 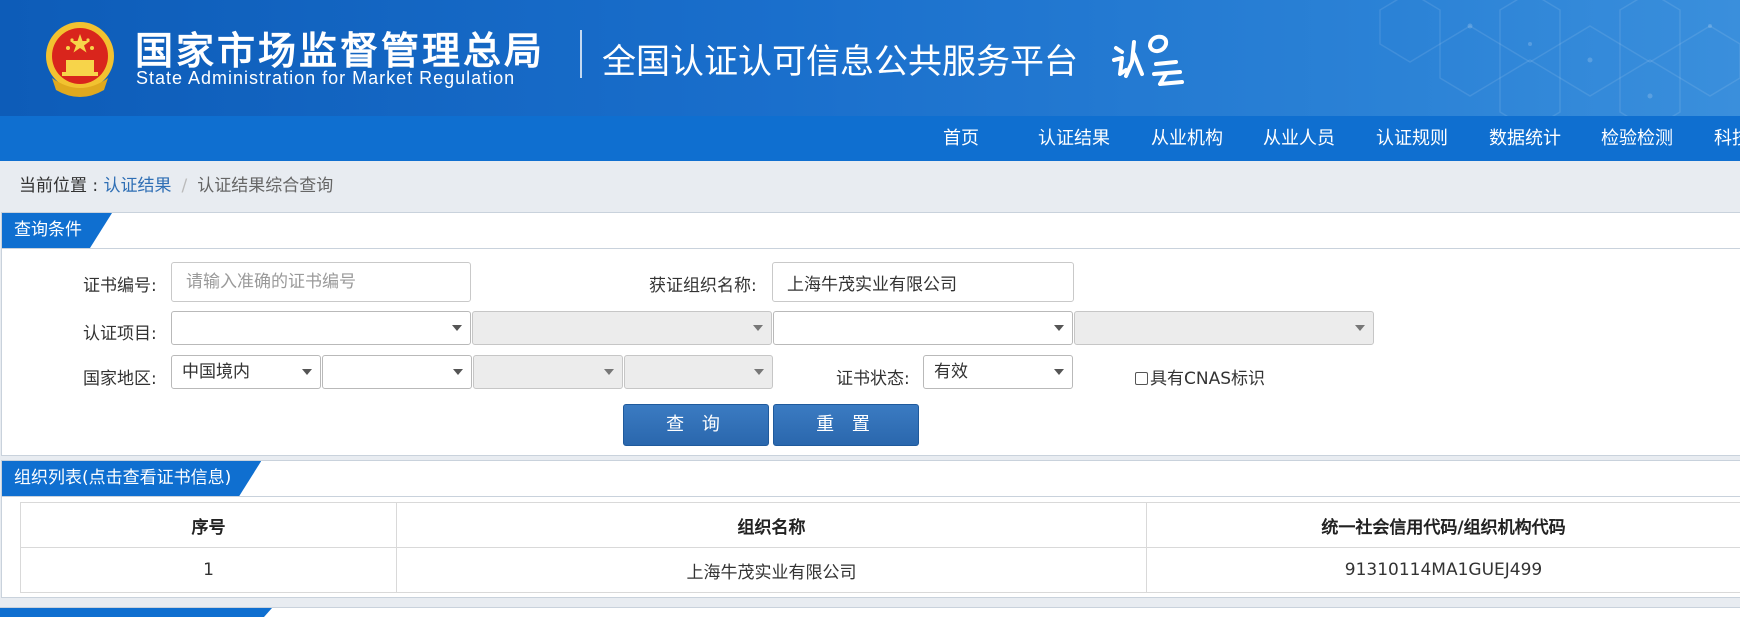 I want to click on column-header-org-name: 组织名称, so click(x=772, y=525).